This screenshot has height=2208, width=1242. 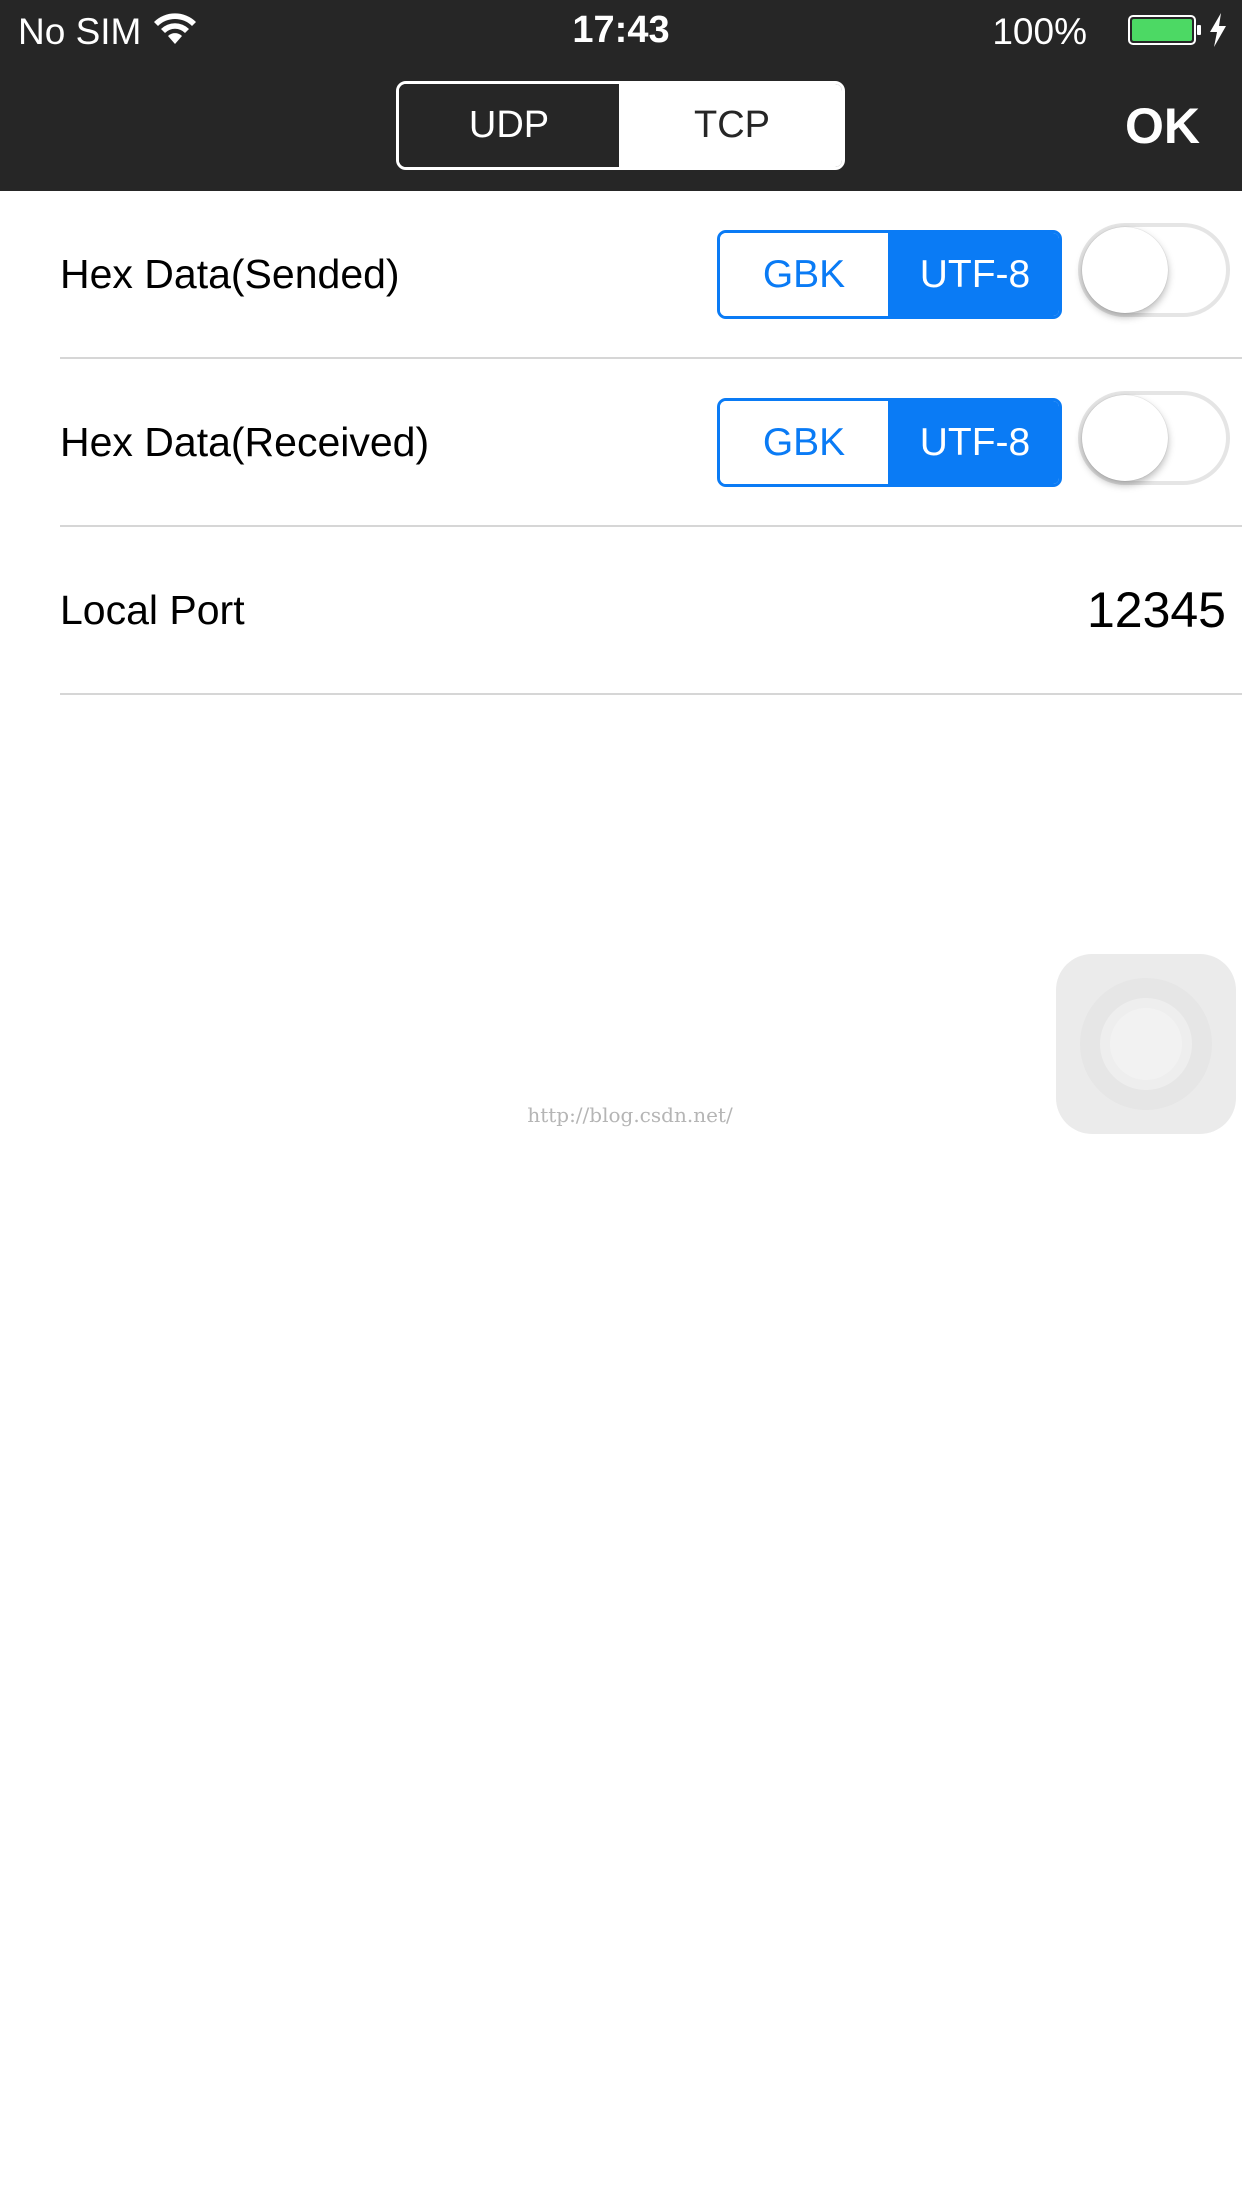 I want to click on hex-sended-toggle, so click(x=1154, y=270).